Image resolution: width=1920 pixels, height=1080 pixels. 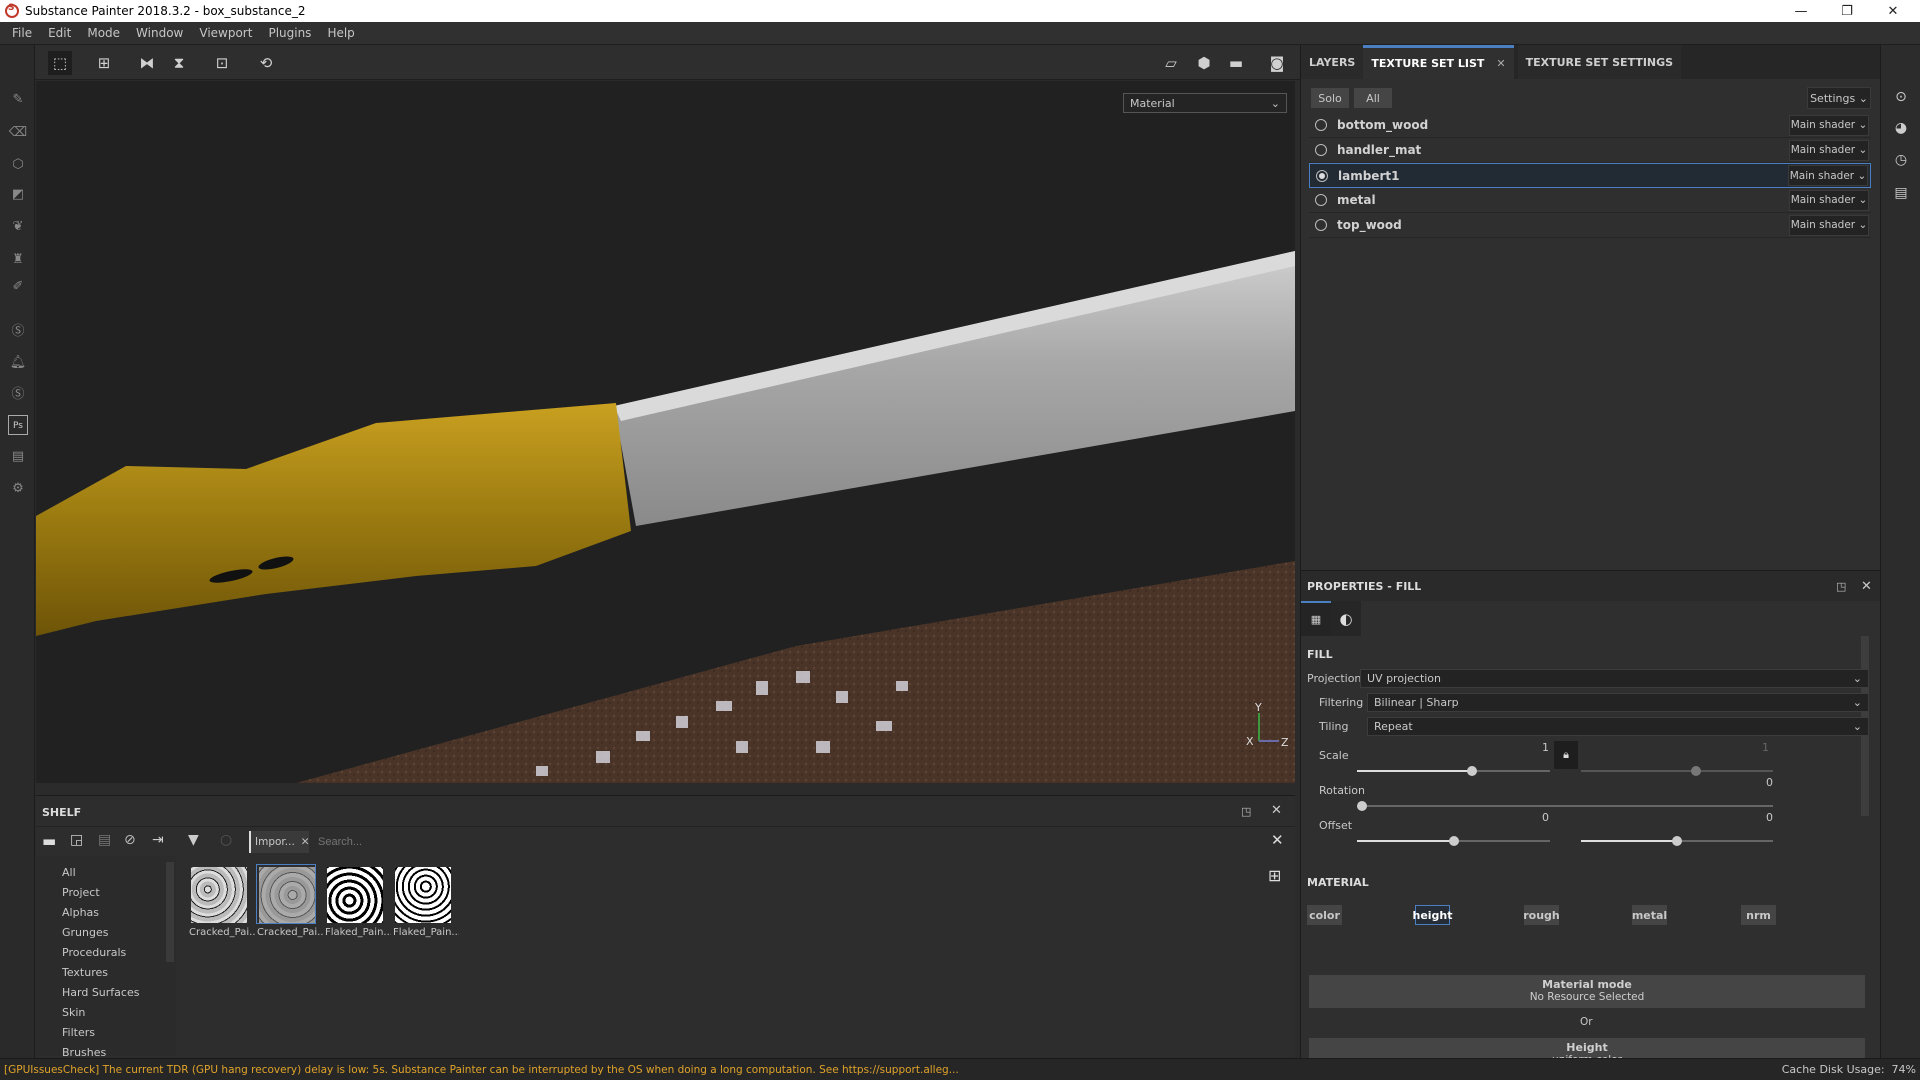 What do you see at coordinates (1565, 806) in the screenshot?
I see `rotation-slider` at bounding box center [1565, 806].